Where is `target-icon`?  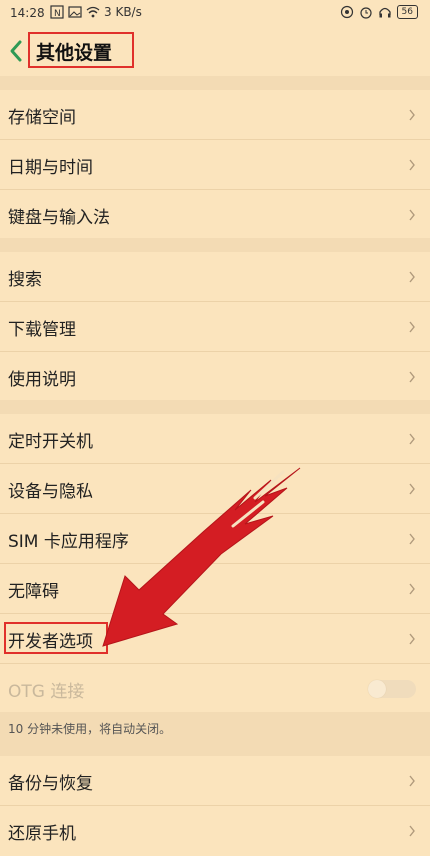 target-icon is located at coordinates (346, 12).